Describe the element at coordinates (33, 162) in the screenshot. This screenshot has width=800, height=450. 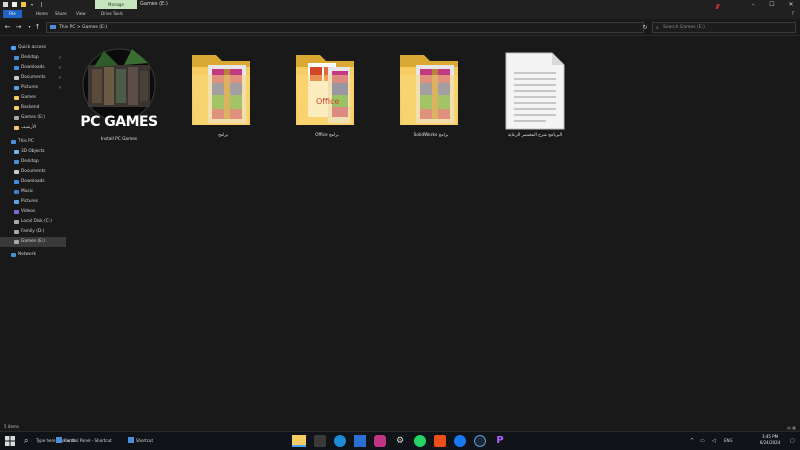
I see `nav-pc-desktop: Desktop` at that location.